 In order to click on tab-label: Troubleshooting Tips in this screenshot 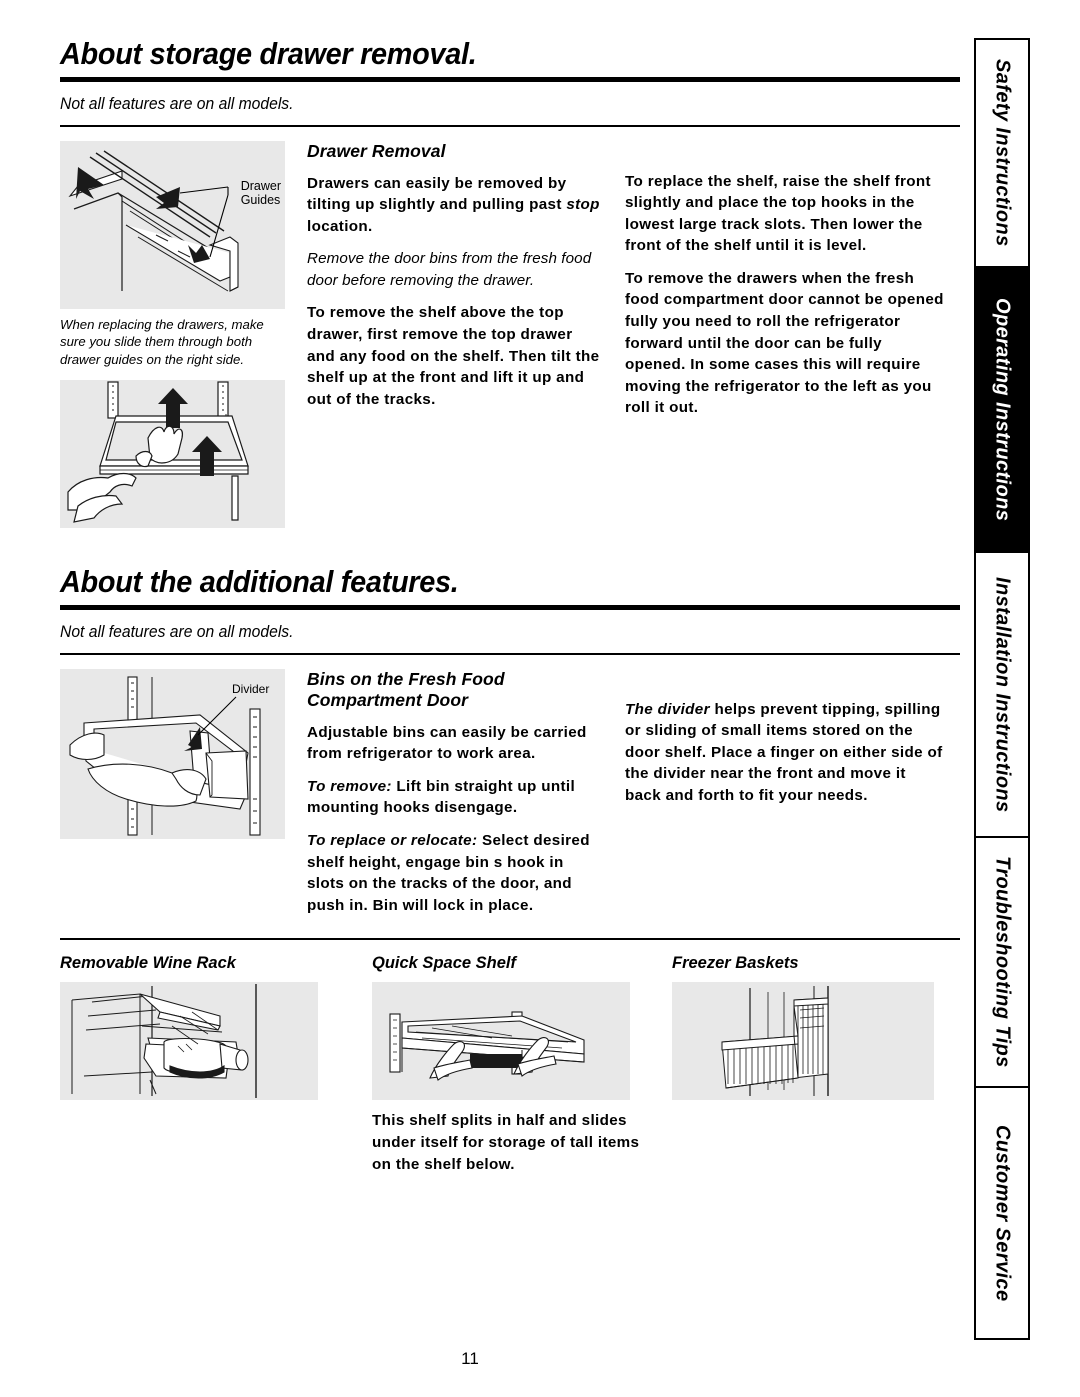, I will do `click(1002, 962)`.